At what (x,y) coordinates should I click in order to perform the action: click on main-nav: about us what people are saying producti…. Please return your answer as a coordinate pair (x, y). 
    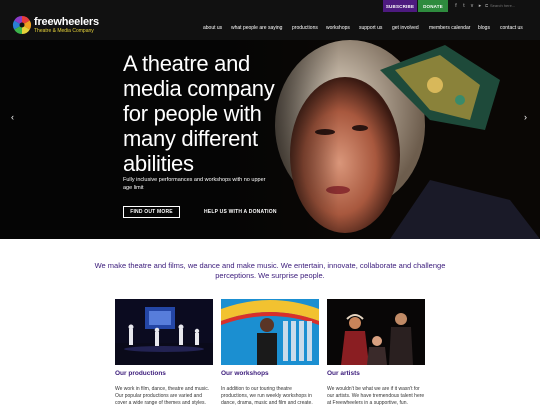
    Looking at the image, I should click on (270, 28).